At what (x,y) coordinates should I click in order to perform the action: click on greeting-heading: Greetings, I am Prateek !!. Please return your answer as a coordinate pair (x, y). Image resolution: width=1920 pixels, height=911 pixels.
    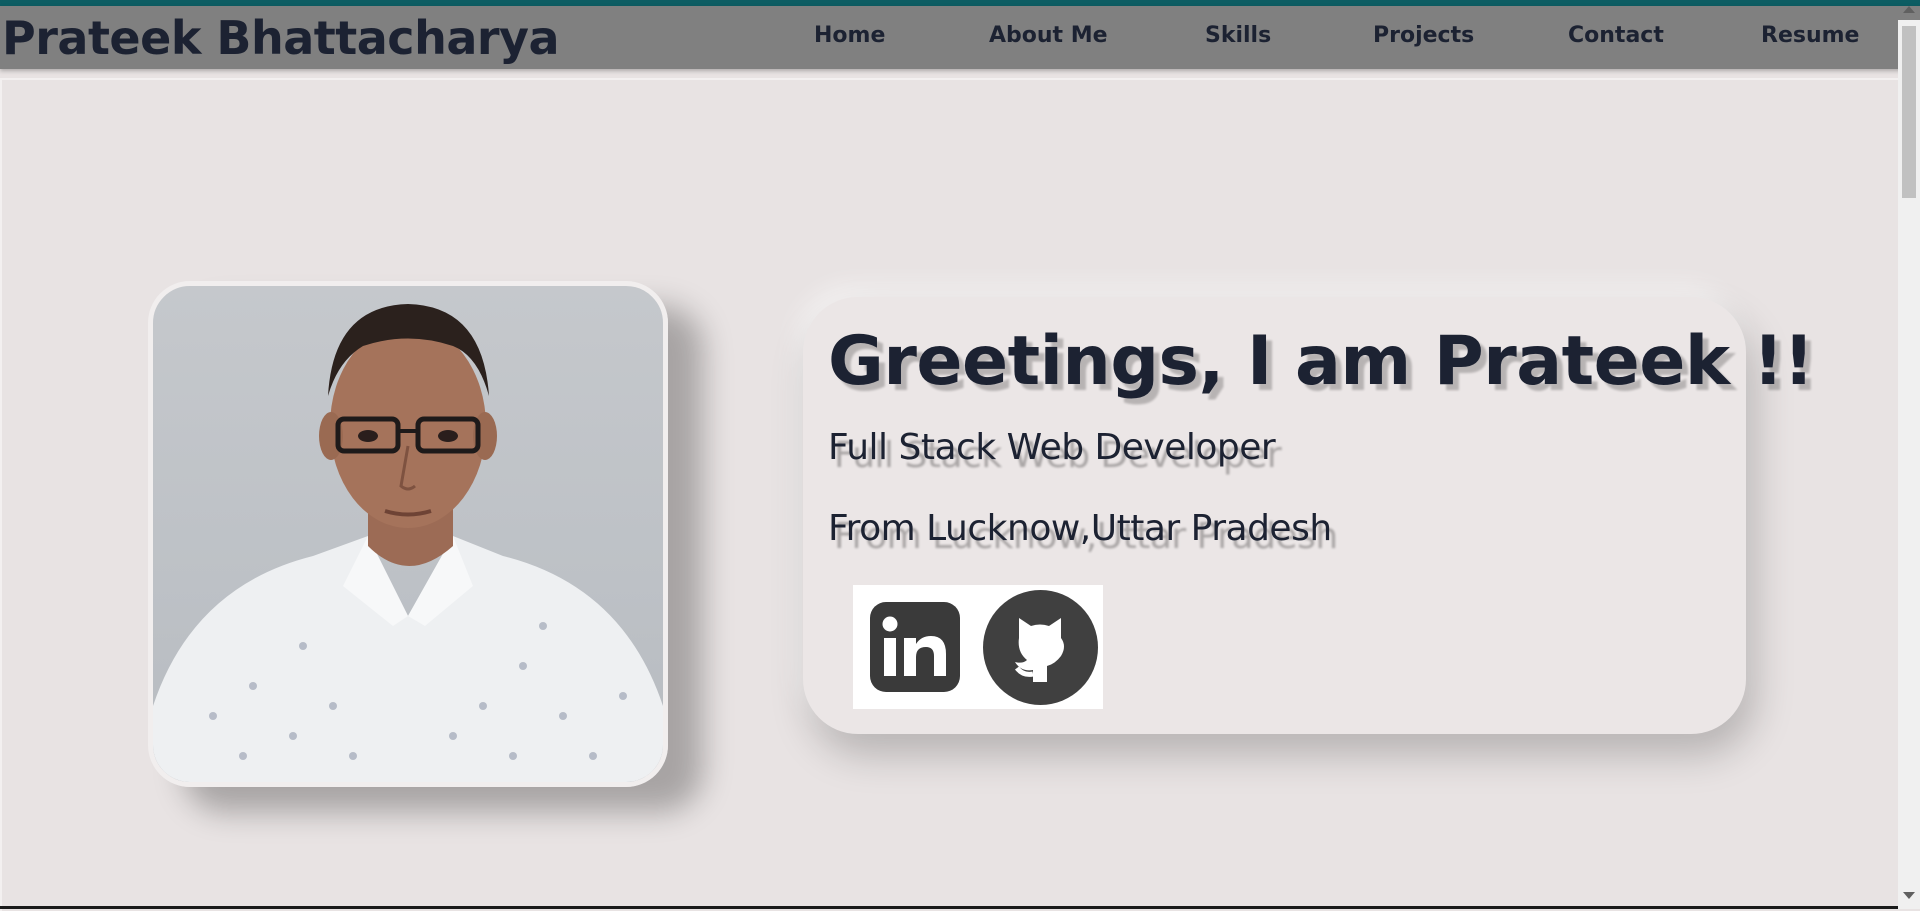
    Looking at the image, I should click on (1321, 361).